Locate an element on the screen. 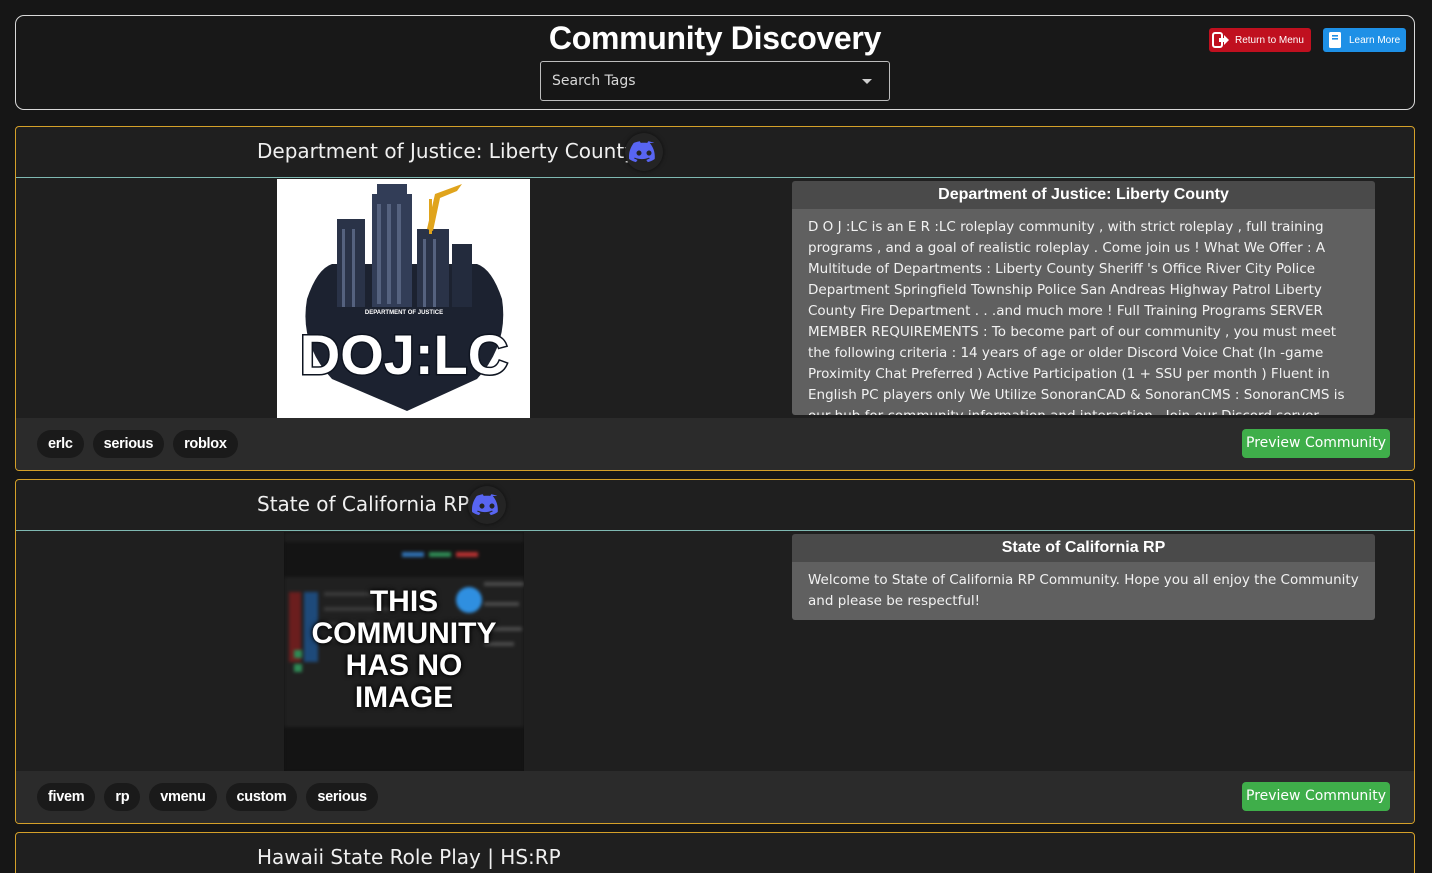  tag-chip: custom is located at coordinates (261, 797).